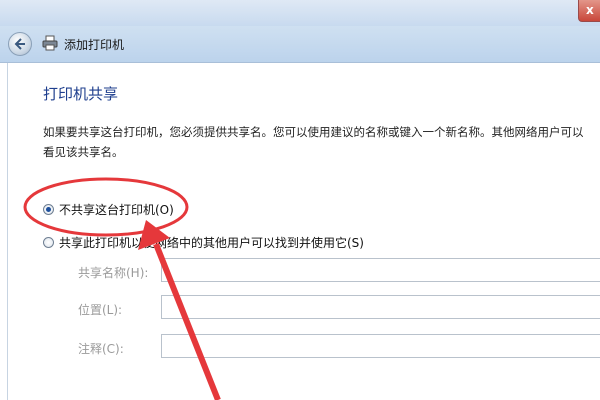 This screenshot has height=400, width=600. I want to click on share-option: 共享此打印机以便网络中的其他用户可以找到并使用它(S), so click(203, 242).